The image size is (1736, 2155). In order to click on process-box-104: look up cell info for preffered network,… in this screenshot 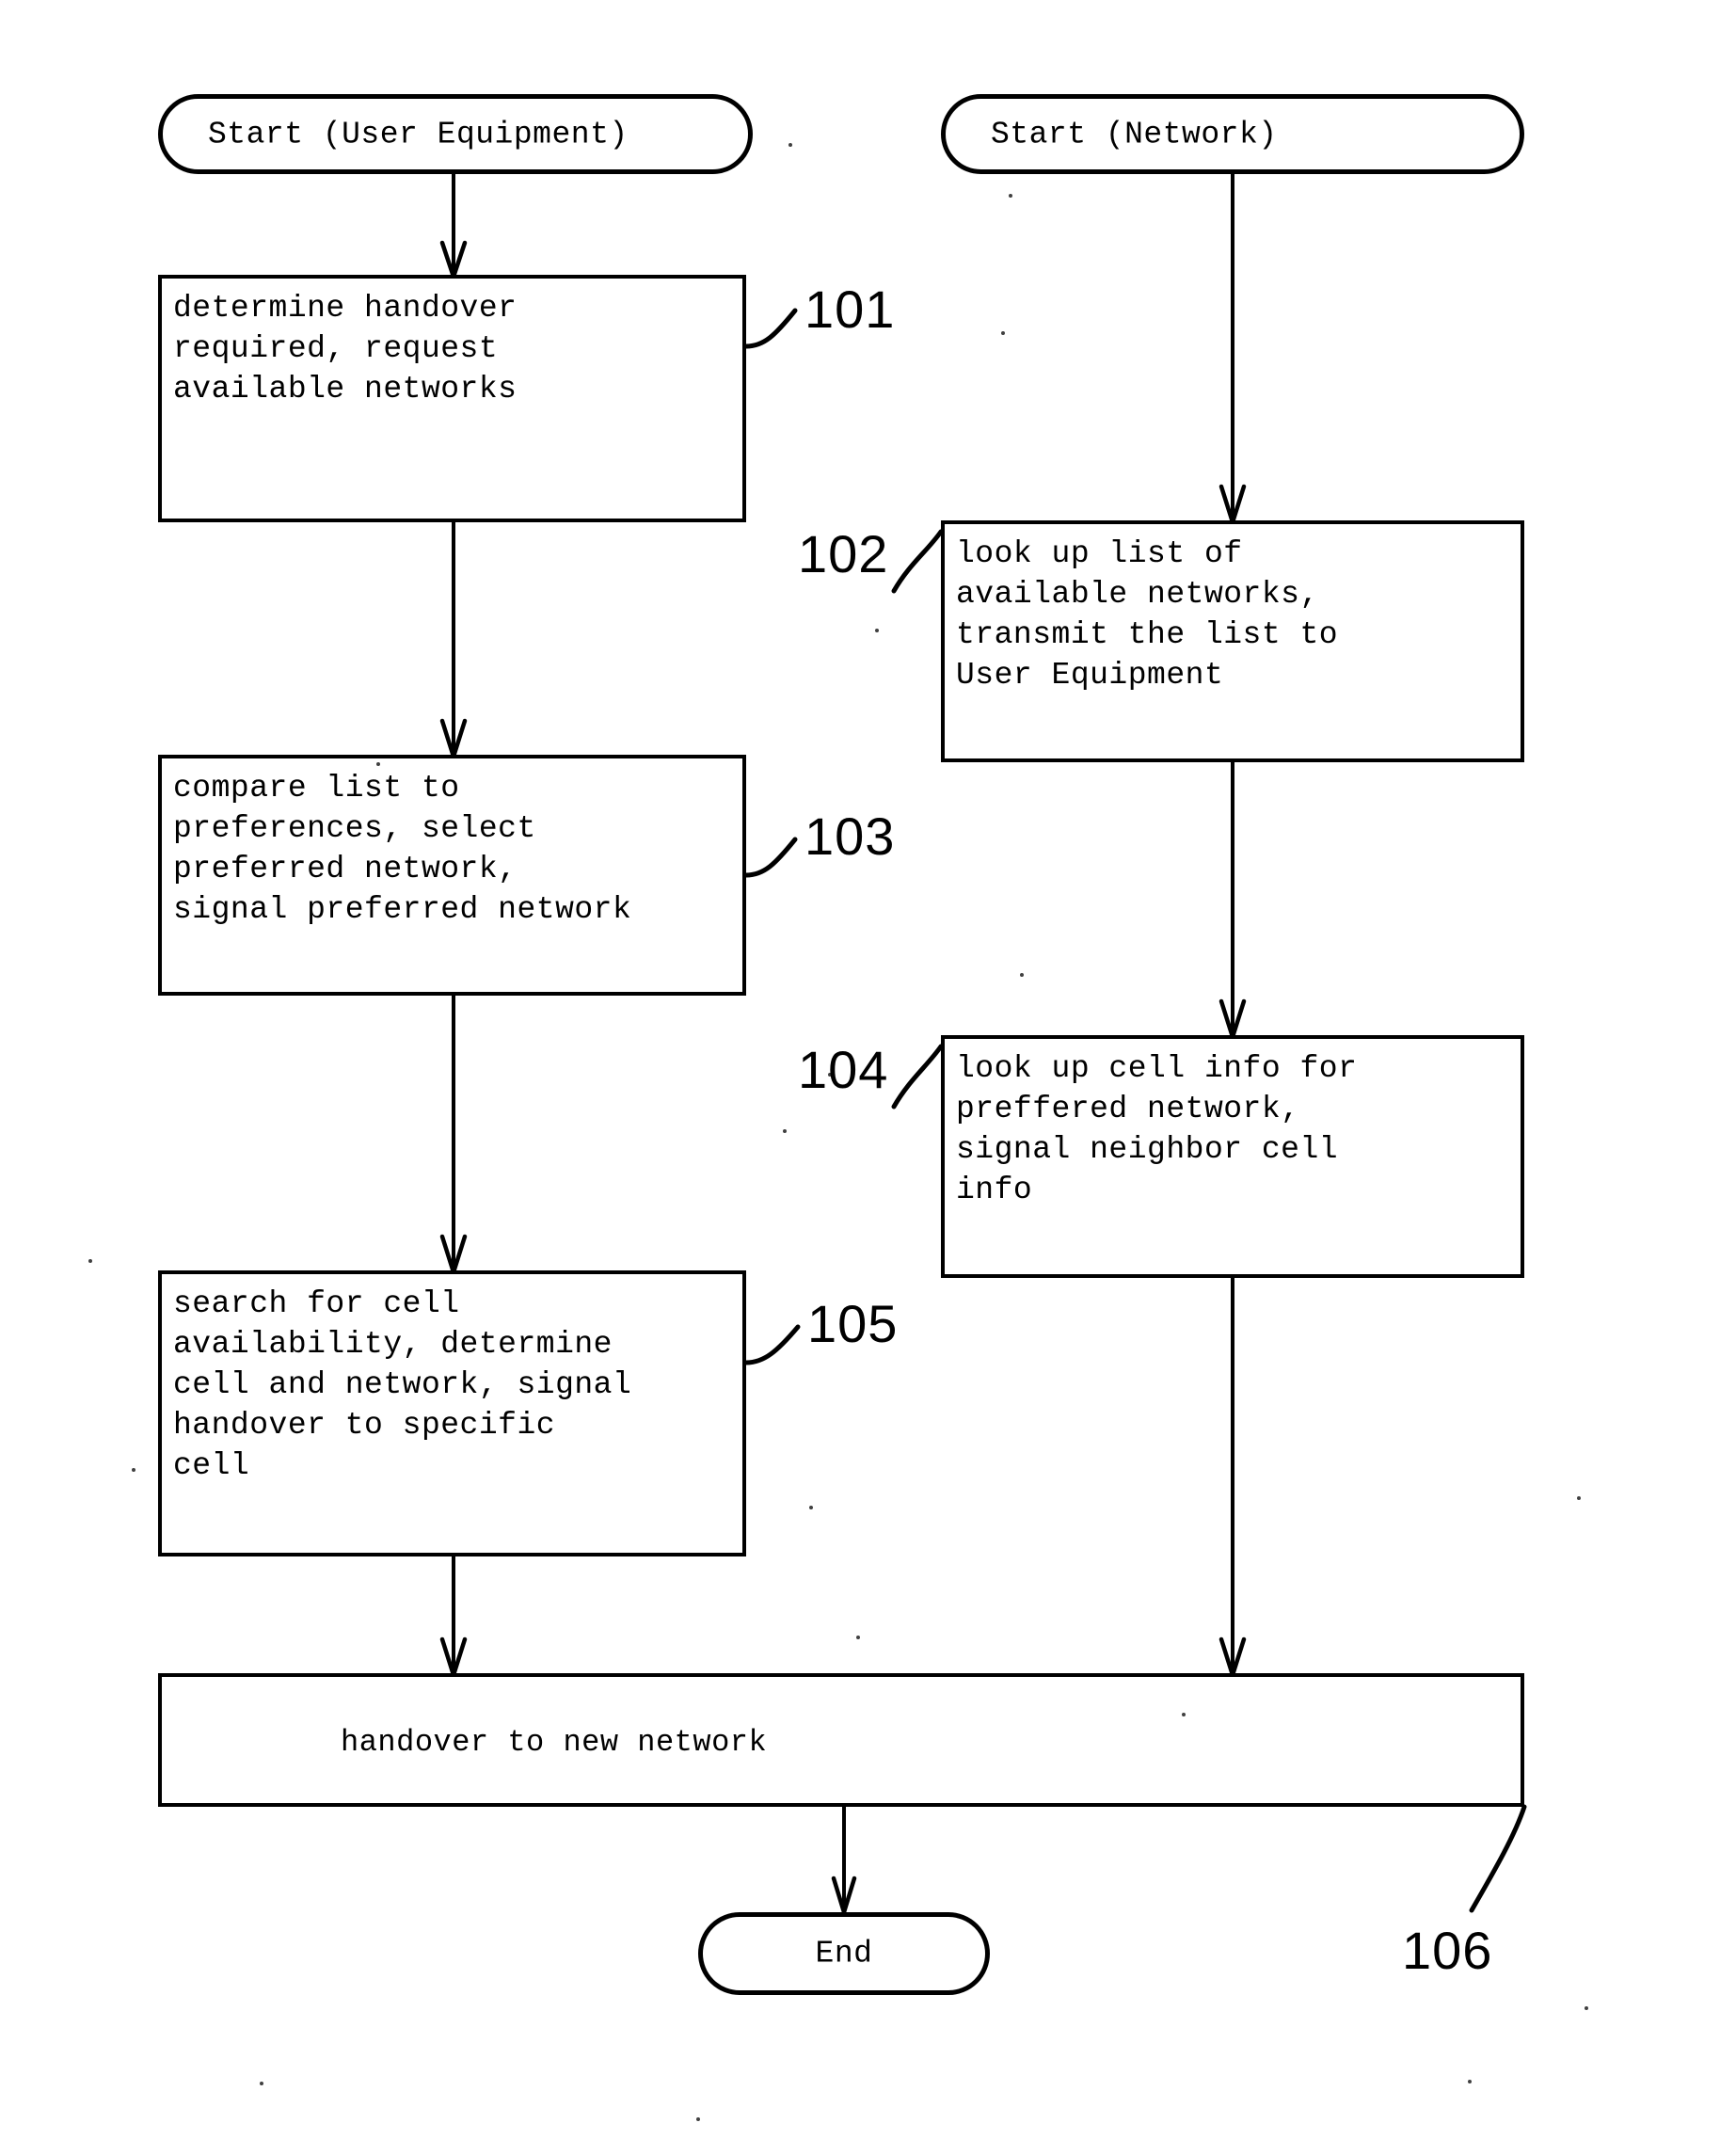, I will do `click(1232, 1156)`.